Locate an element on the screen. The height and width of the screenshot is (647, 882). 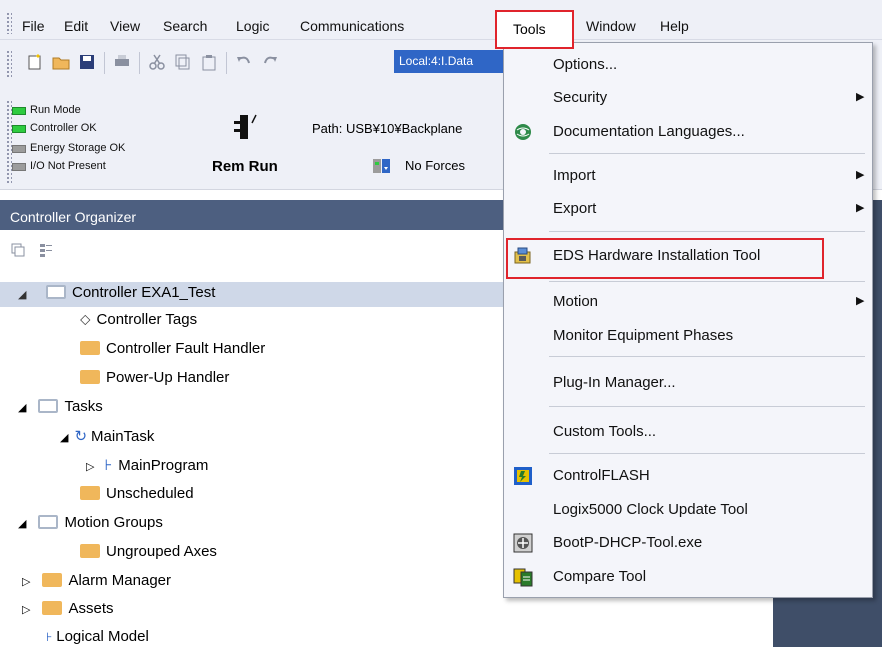
menu-file: File is located at coordinates (33, 26).